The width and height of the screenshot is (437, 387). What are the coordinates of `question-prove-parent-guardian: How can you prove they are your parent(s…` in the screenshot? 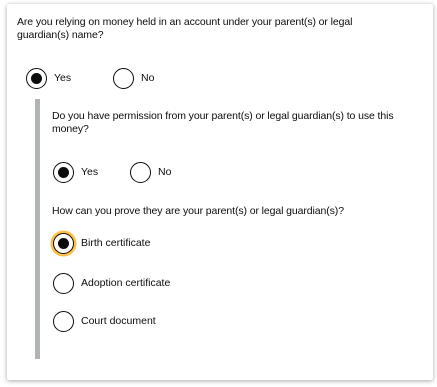 It's located at (198, 211).